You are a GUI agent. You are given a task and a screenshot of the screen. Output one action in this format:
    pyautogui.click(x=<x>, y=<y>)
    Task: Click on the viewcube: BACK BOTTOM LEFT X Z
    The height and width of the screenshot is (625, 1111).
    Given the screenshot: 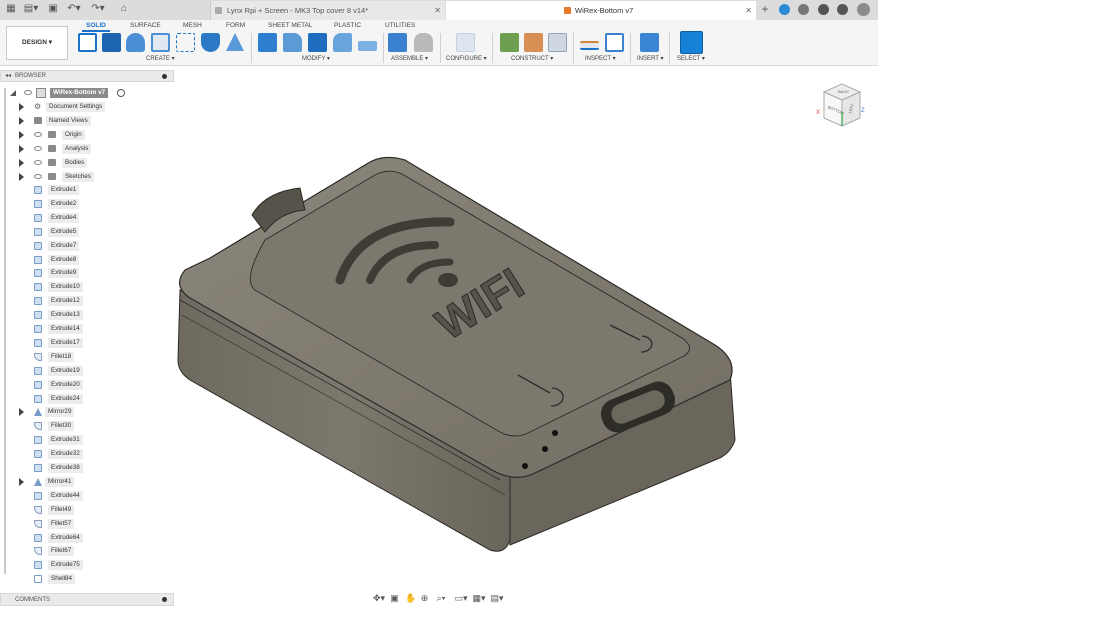 What is the action you would take?
    pyautogui.click(x=841, y=107)
    